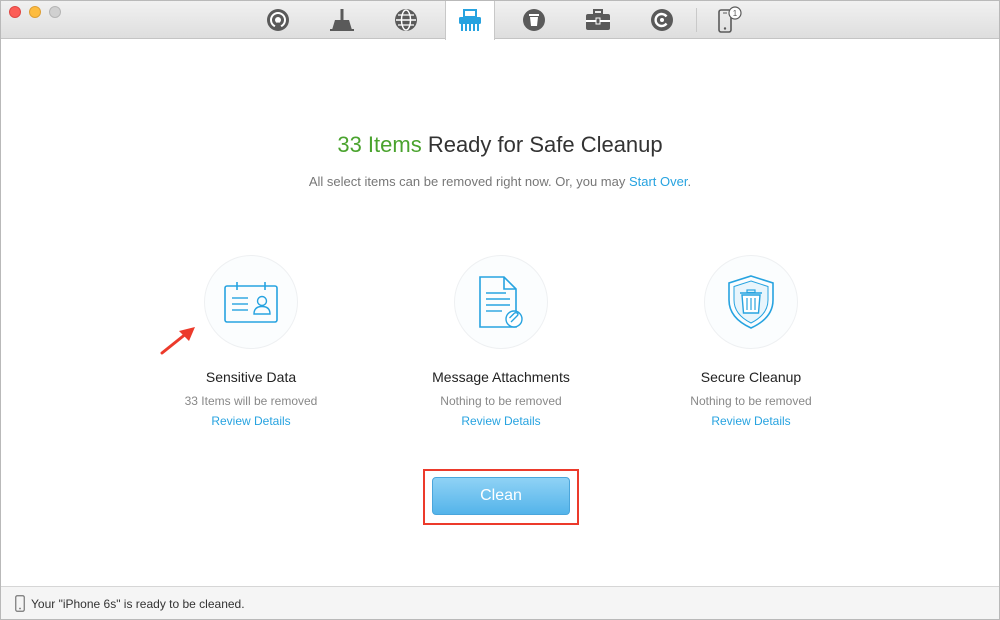 Image resolution: width=1000 pixels, height=620 pixels. I want to click on airplay-circle-icon, so click(278, 20).